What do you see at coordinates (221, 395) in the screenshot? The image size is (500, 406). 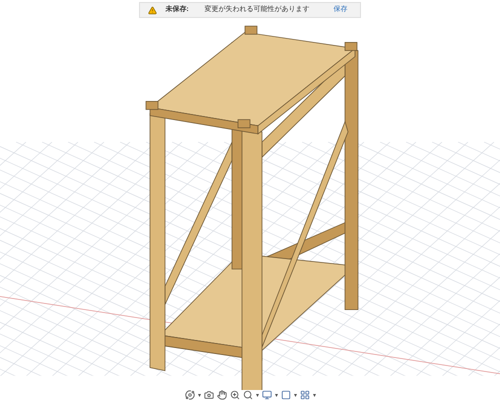 I see `pan-hand-icon` at bounding box center [221, 395].